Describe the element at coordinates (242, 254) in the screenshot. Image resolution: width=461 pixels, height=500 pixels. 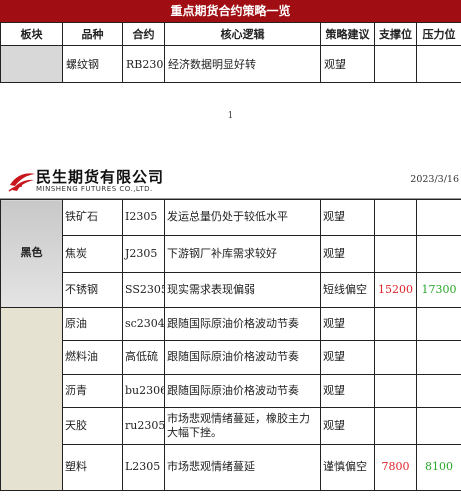
I see `logic-cell: 下游钢厂补库需求较好` at that location.